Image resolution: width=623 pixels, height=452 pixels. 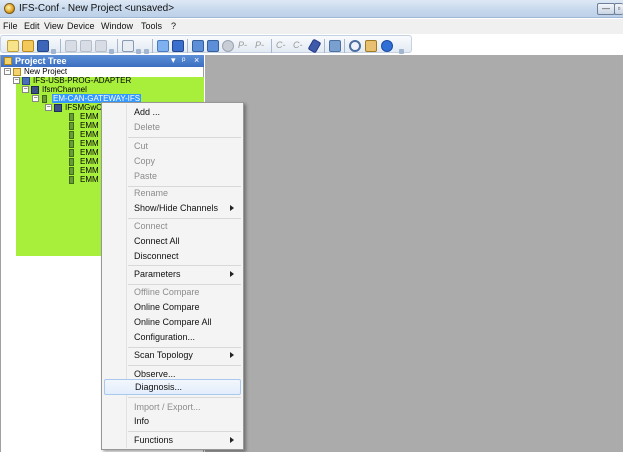 I want to click on pause-icon, so click(x=178, y=46).